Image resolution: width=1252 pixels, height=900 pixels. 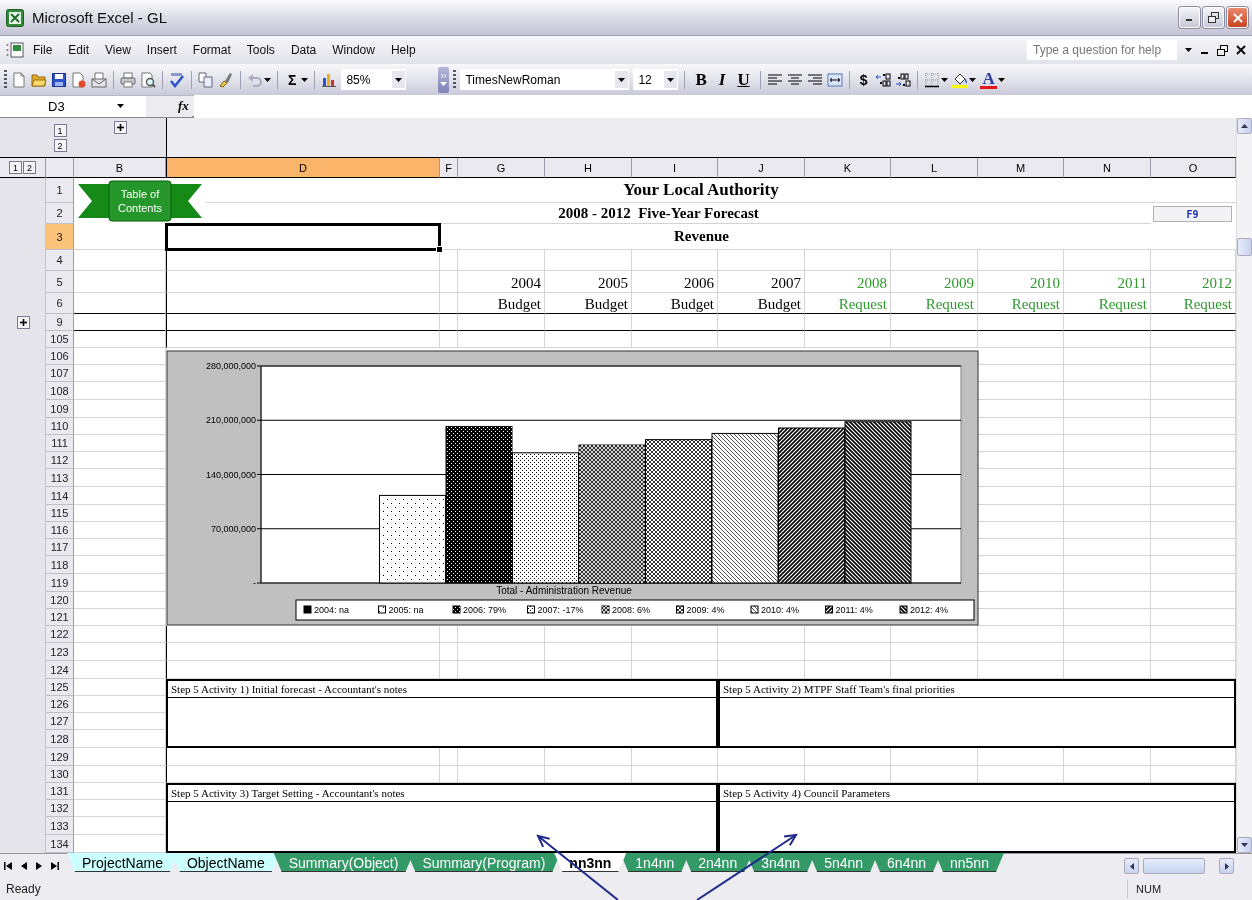 What do you see at coordinates (23, 889) in the screenshot?
I see `status-text: Ready` at bounding box center [23, 889].